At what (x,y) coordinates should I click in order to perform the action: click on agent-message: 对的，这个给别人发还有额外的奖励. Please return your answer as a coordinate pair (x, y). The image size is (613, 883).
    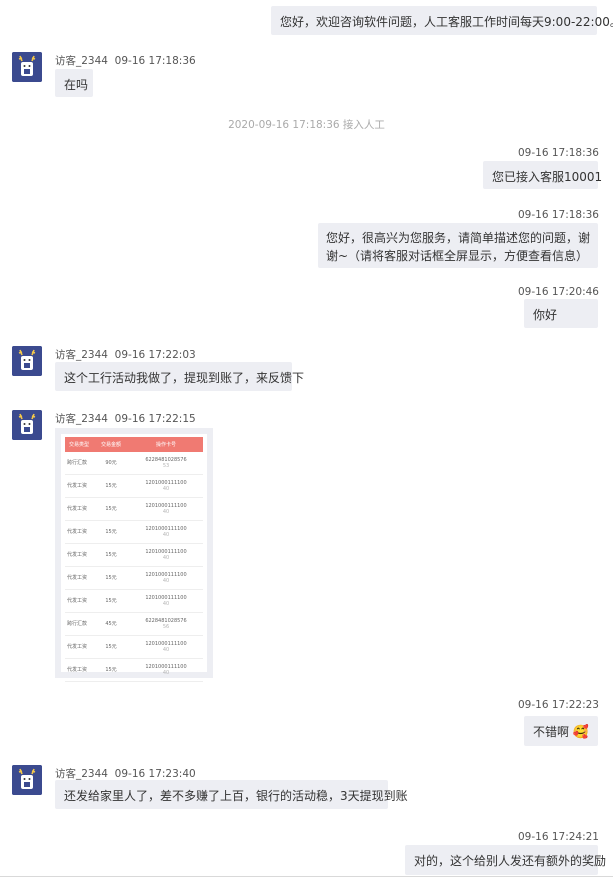
    Looking at the image, I should click on (505, 860).